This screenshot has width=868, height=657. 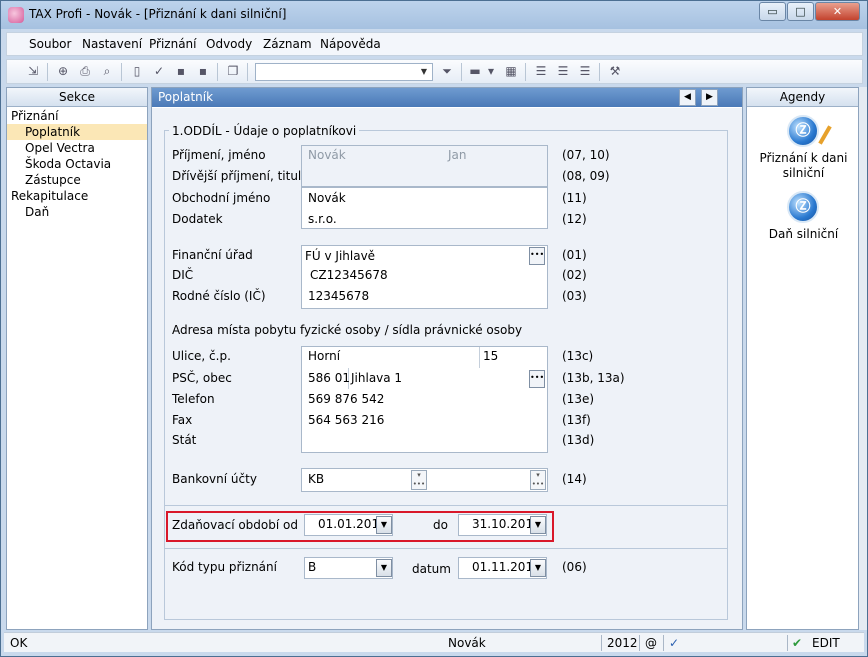 I want to click on dodatek-value: s.r.o., so click(x=322, y=219).